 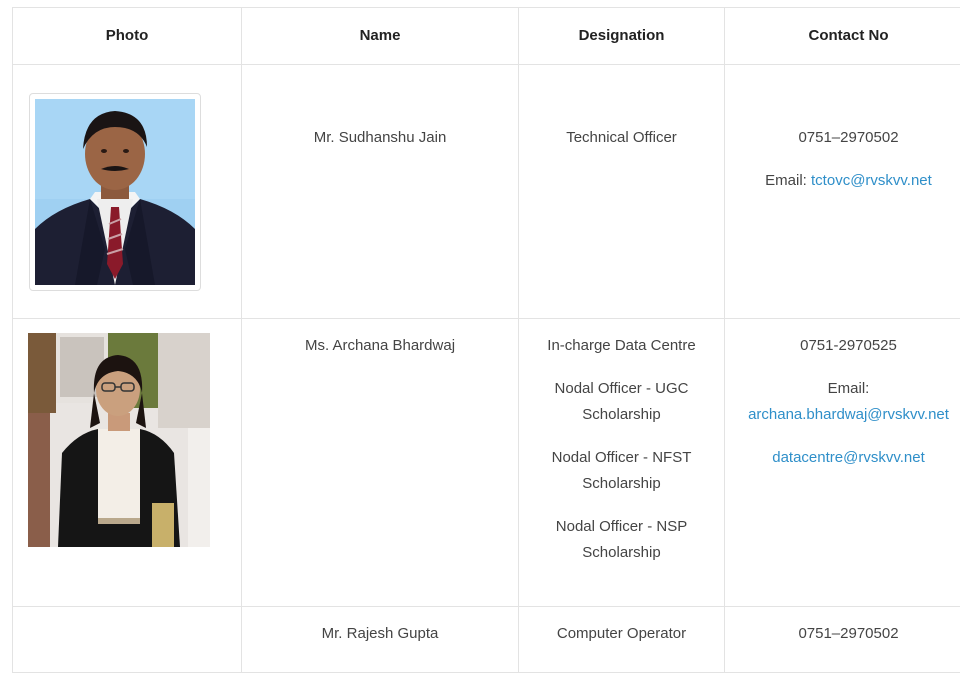 I want to click on email-link: datacentre@rvskvv.net, so click(x=848, y=457).